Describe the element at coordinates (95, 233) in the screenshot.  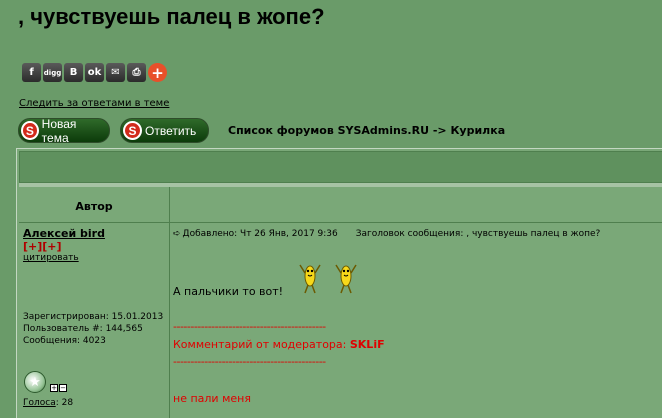
I see `author-name: Алексей bird` at that location.